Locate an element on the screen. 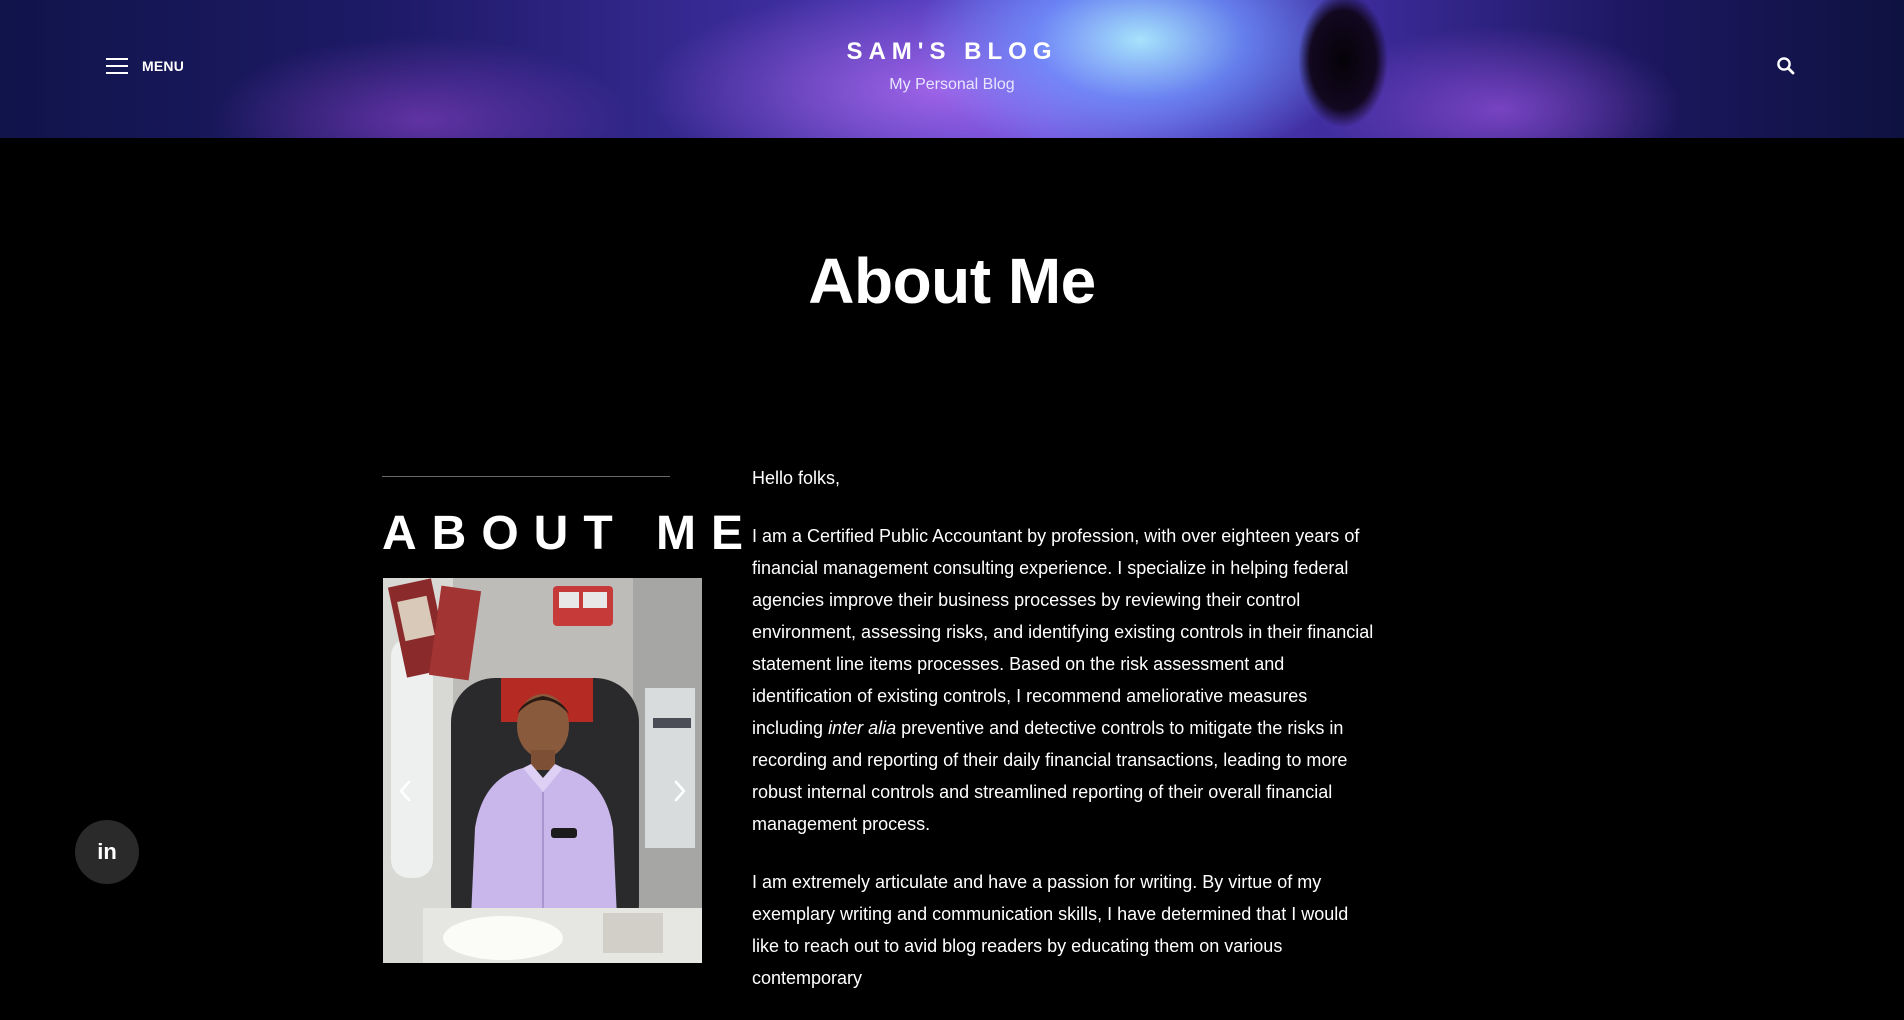 This screenshot has height=1020, width=1904. search-button is located at coordinates (1786, 66).